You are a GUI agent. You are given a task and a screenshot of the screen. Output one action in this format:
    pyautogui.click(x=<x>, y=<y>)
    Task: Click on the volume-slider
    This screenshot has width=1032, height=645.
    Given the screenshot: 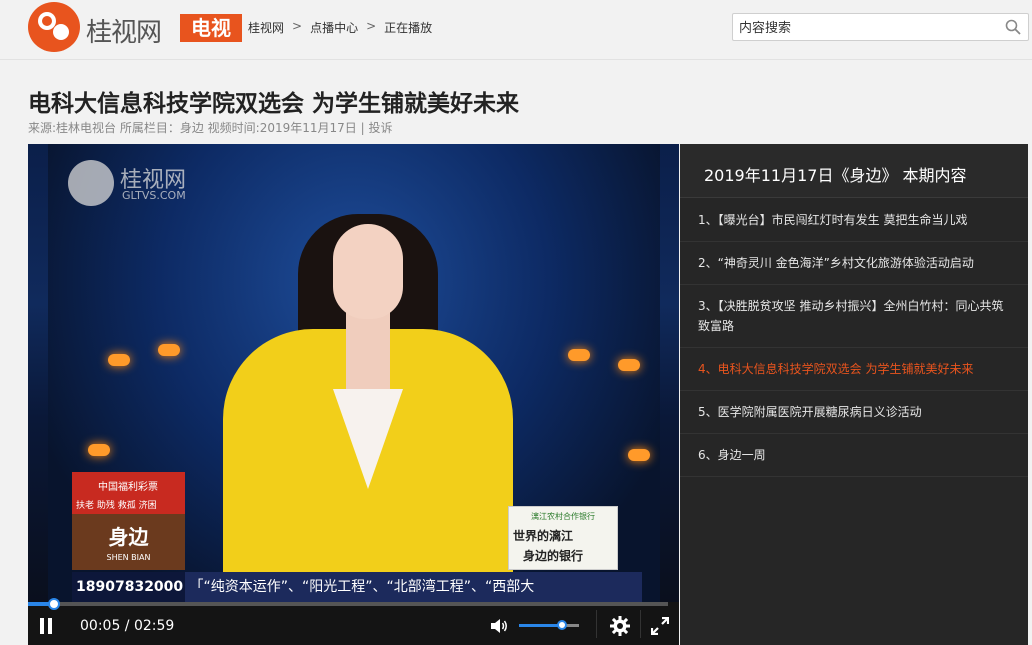 What is the action you would take?
    pyautogui.click(x=549, y=625)
    